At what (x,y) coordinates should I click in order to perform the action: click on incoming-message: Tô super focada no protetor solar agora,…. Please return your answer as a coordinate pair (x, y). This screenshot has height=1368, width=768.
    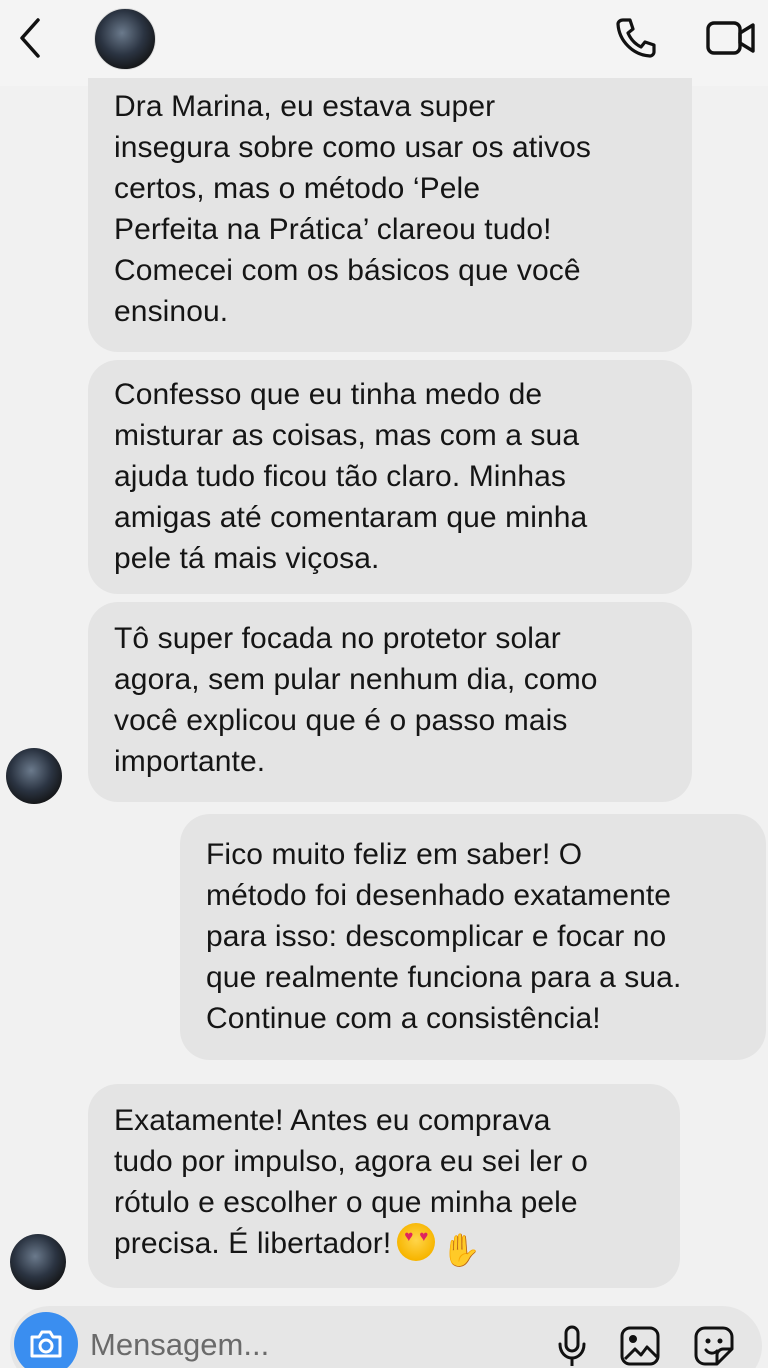
    Looking at the image, I should click on (390, 702).